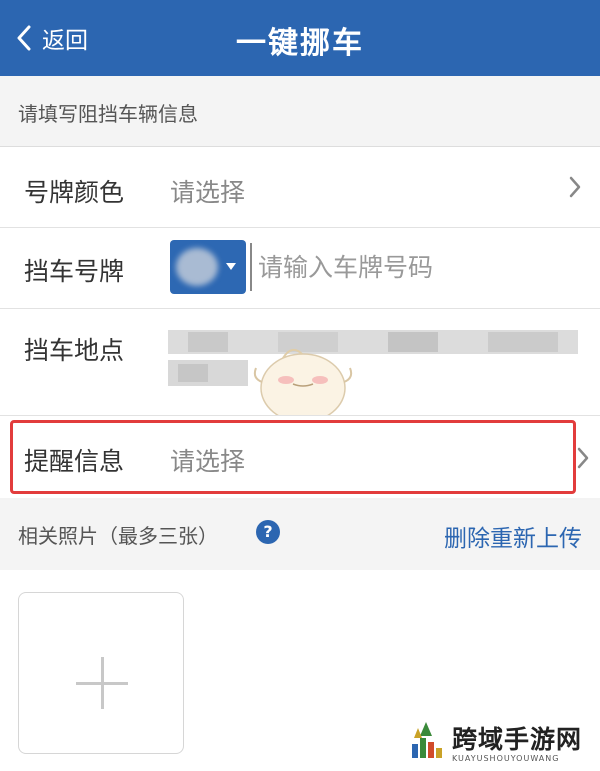 The image size is (600, 771). I want to click on nav-bar: 返回 一键挪车, so click(300, 38).